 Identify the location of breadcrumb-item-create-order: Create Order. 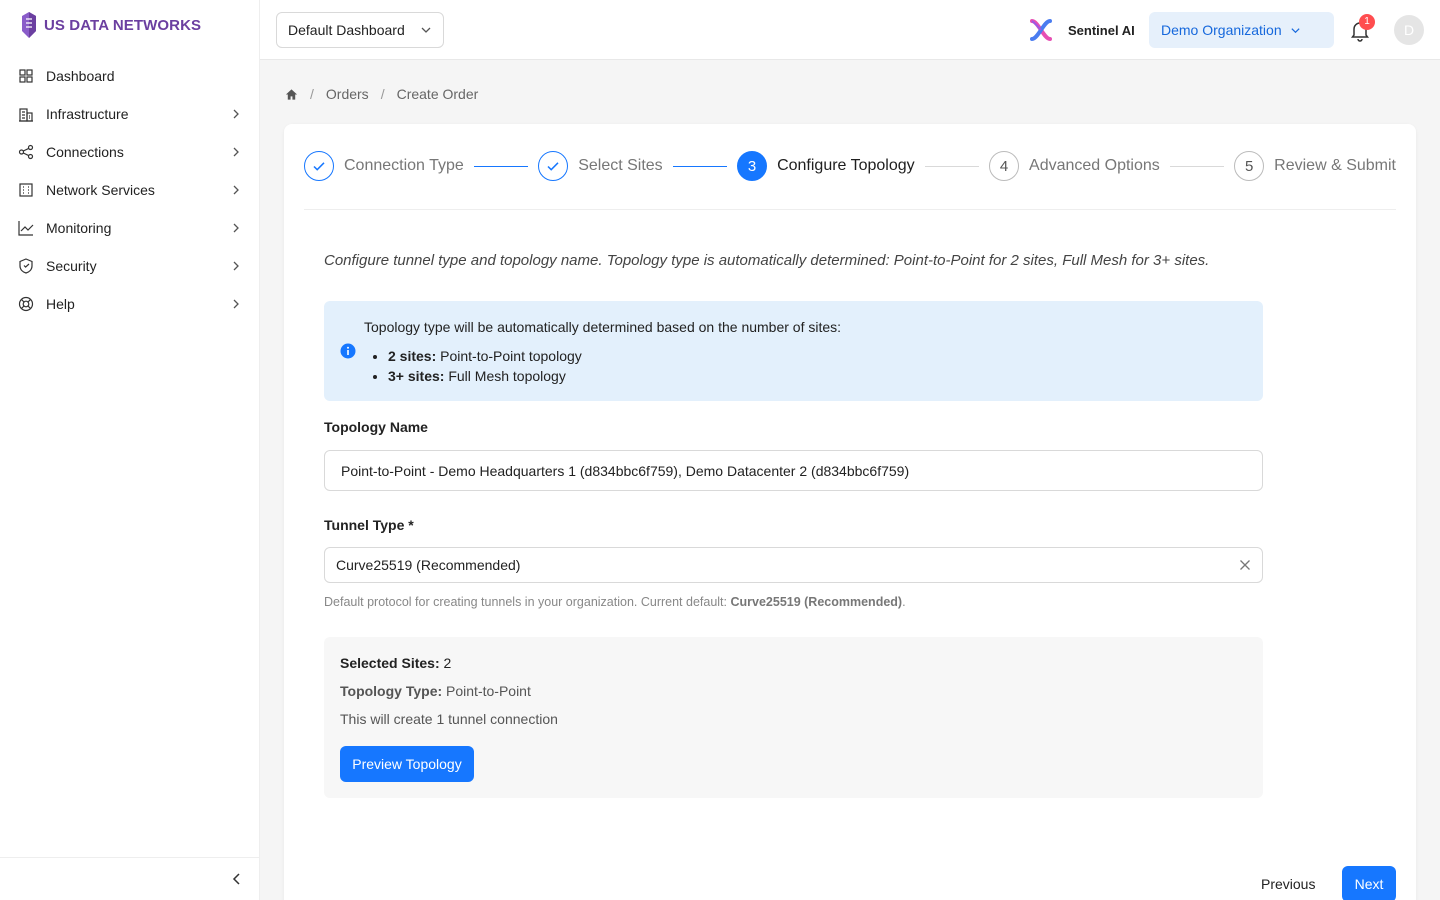
(437, 94).